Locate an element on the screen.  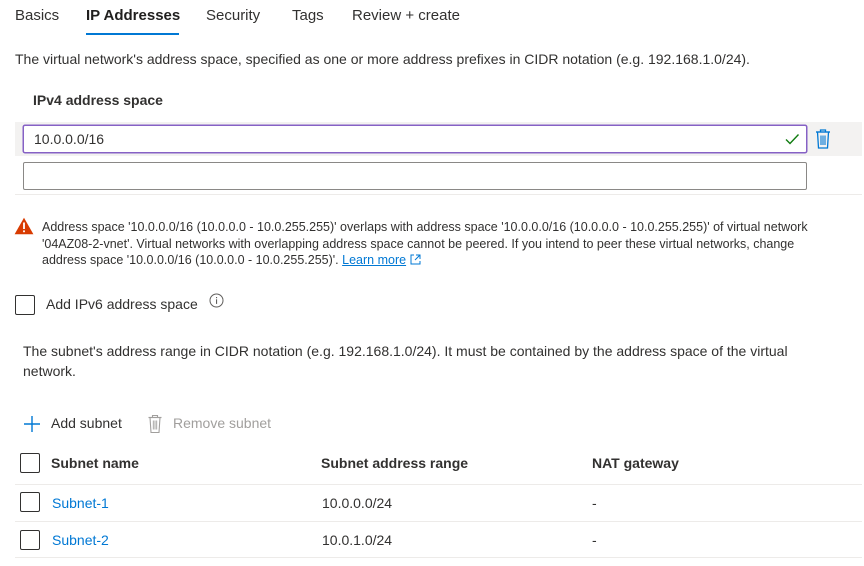
delete-icon-disabled is located at coordinates (155, 426).